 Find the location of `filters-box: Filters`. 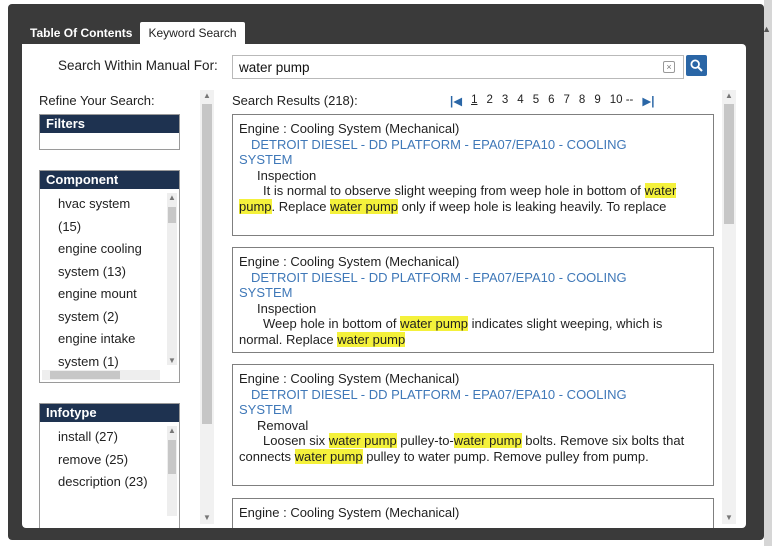

filters-box: Filters is located at coordinates (109, 132).